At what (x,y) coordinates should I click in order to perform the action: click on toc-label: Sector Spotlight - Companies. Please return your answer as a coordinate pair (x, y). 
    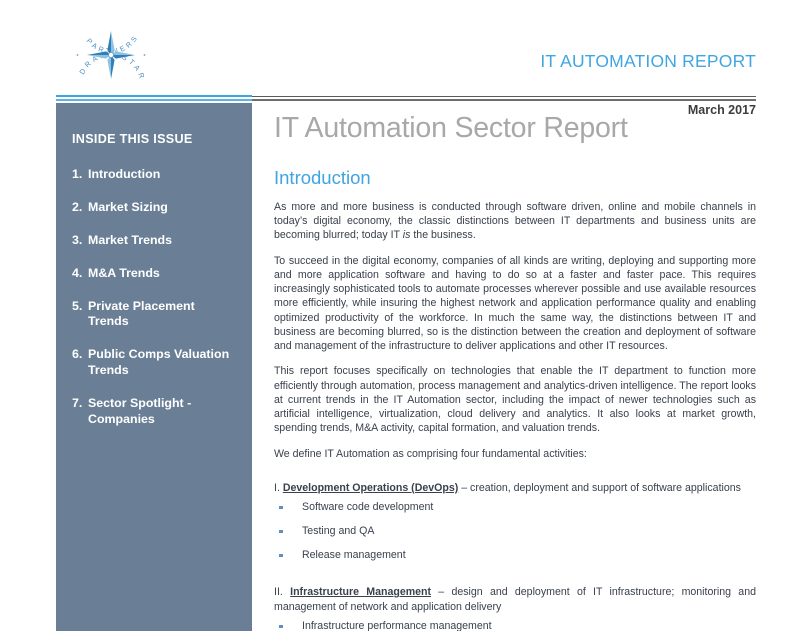
    Looking at the image, I should click on (140, 411).